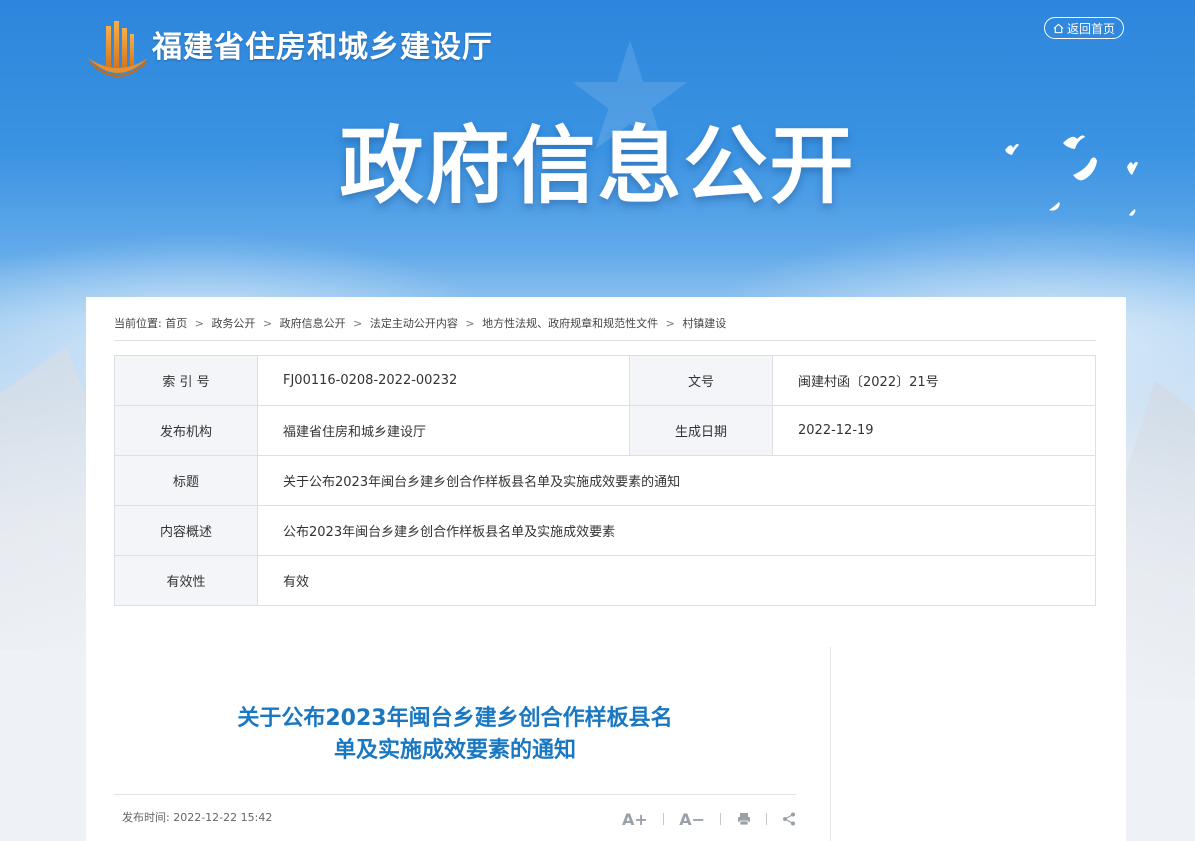 The height and width of the screenshot is (841, 1195). I want to click on site-name: 福建省住房和城乡建设厅, so click(322, 47).